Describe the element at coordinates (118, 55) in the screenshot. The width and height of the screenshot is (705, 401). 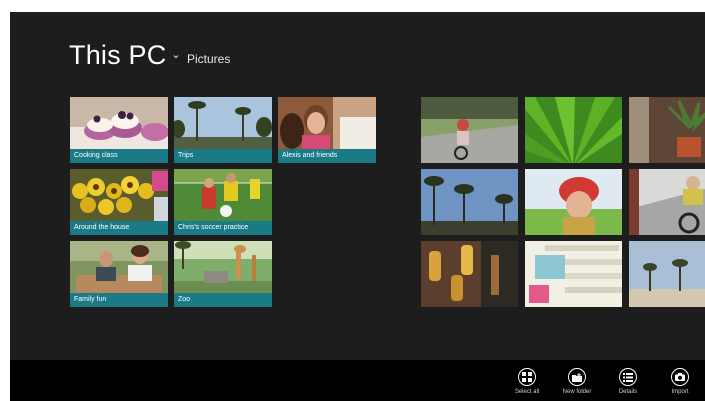
I see `location-title-text: This PC` at that location.